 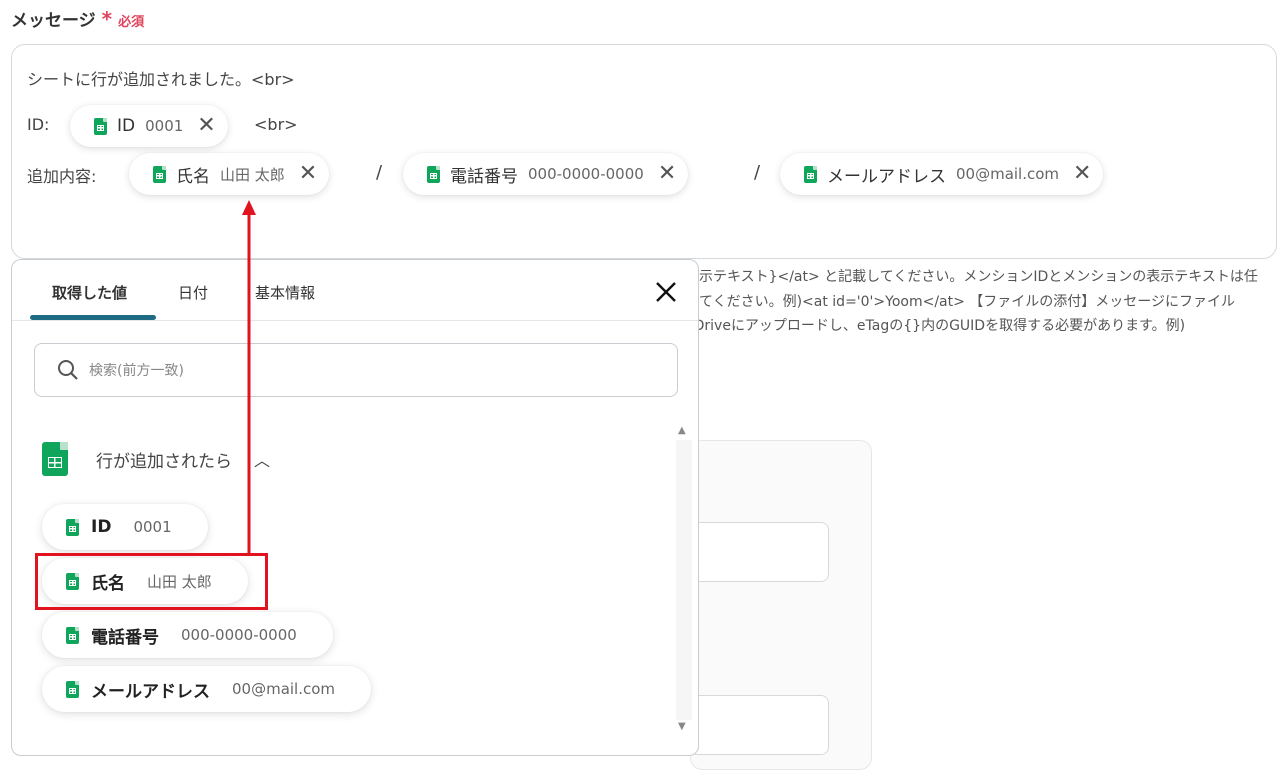 I want to click on group-header: 行が追加されたら ︿, so click(x=156, y=459).